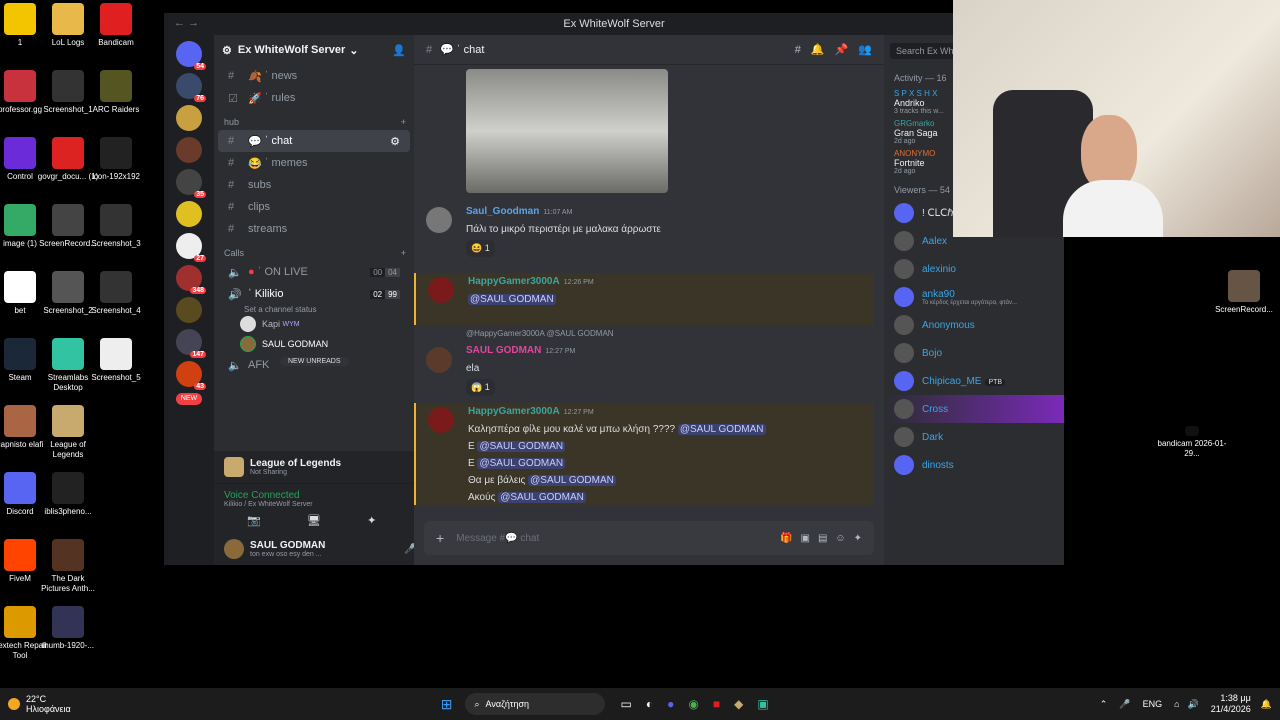 This screenshot has width=1280, height=720. I want to click on camera-icon: 📷, so click(254, 520).